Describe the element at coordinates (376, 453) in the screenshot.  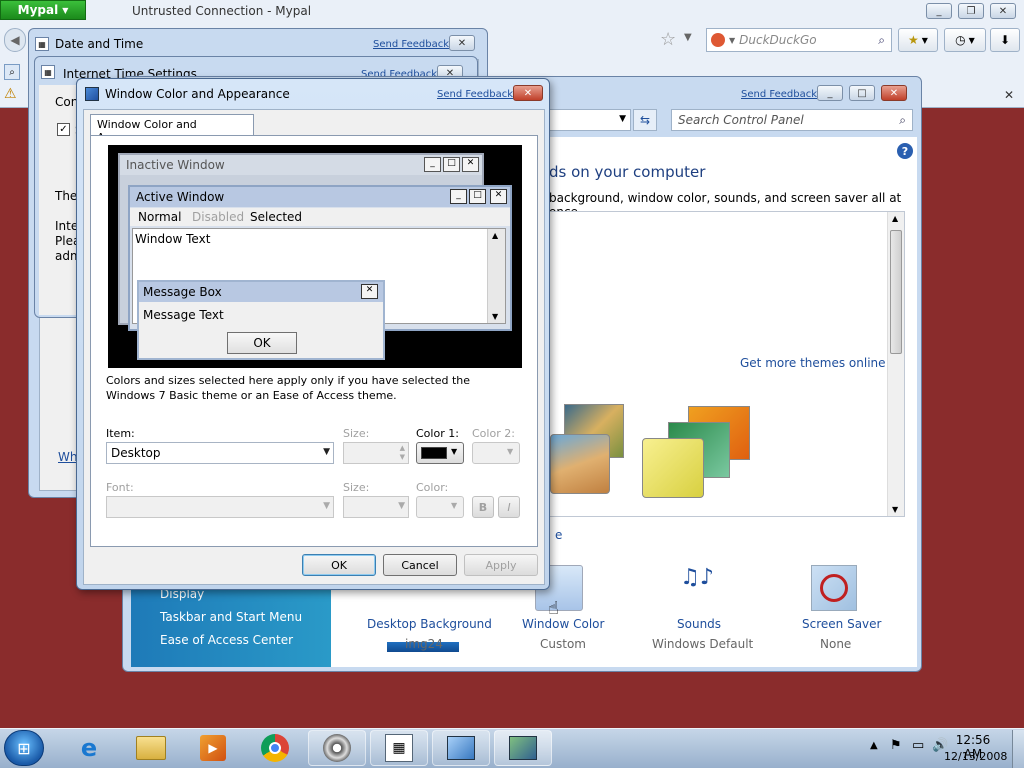
I see `size-spinner: ▲ ▼` at that location.